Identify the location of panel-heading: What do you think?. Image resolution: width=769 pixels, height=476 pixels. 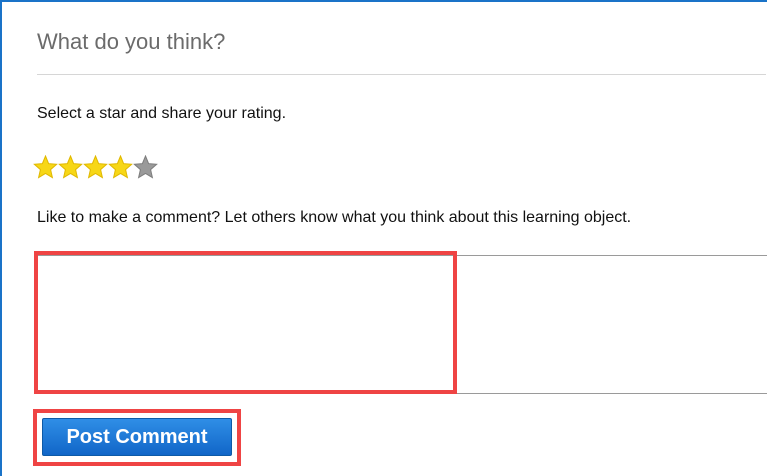
(131, 41).